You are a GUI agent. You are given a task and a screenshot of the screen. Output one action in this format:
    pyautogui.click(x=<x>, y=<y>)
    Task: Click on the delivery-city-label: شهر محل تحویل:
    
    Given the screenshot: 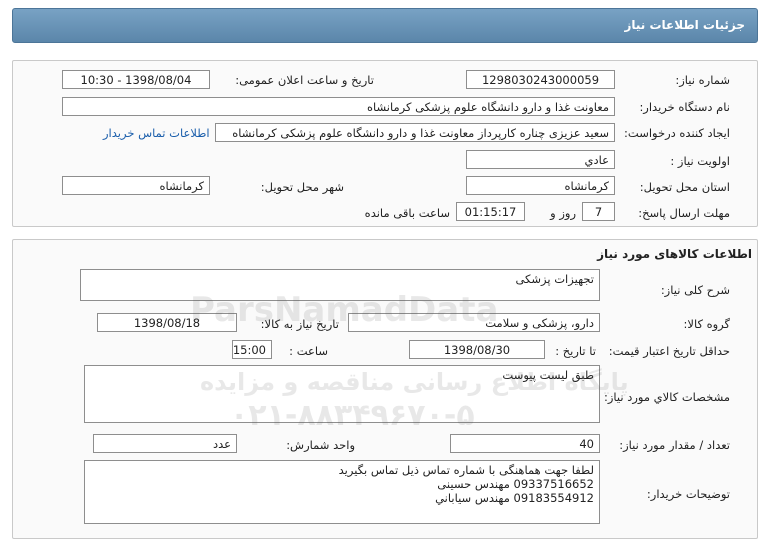 What is the action you would take?
    pyautogui.click(x=302, y=187)
    